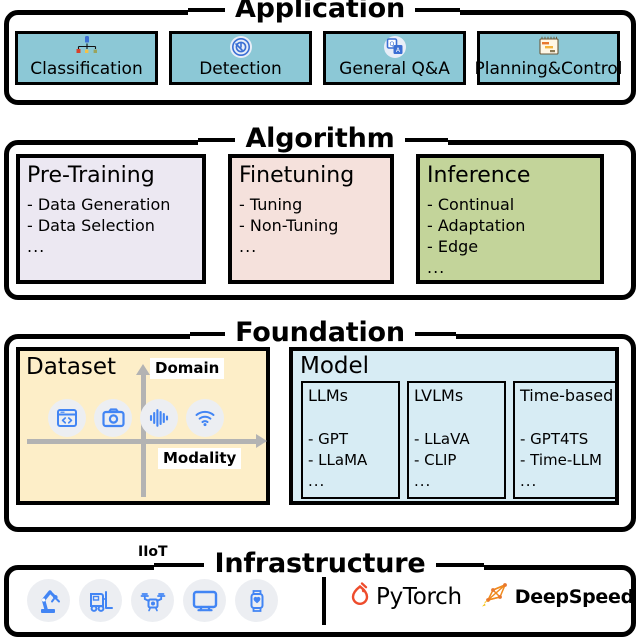  I want to click on algorithm-card-title: Pre-Training, so click(91, 175).